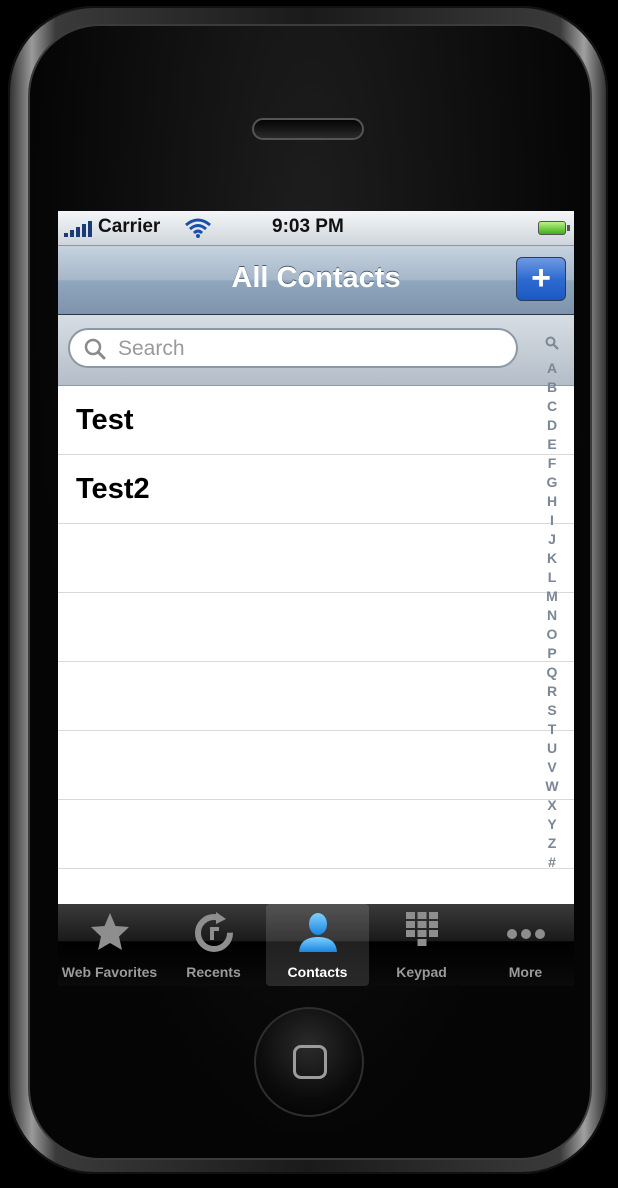 This screenshot has height=1188, width=618. What do you see at coordinates (552, 672) in the screenshot?
I see `index-letter: Q` at bounding box center [552, 672].